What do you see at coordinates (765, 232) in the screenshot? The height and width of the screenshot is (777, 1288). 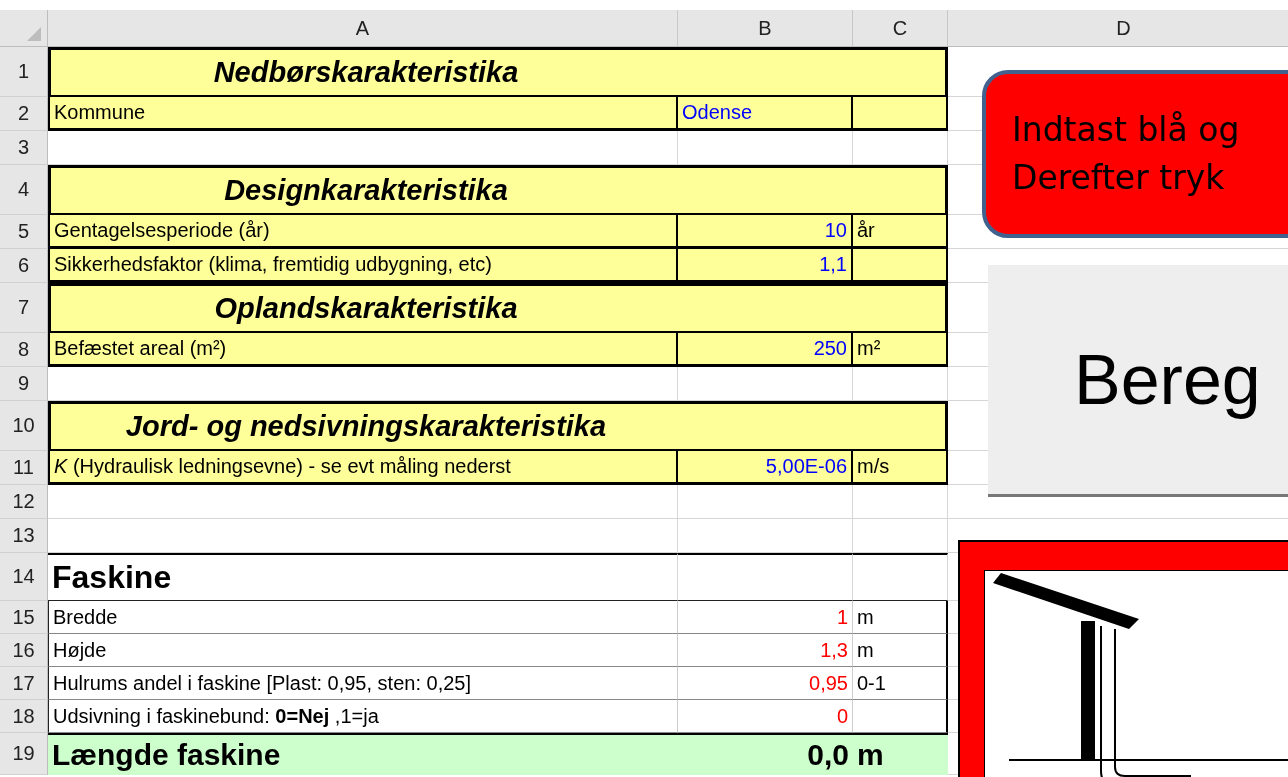 I see `value-cell: 10` at bounding box center [765, 232].